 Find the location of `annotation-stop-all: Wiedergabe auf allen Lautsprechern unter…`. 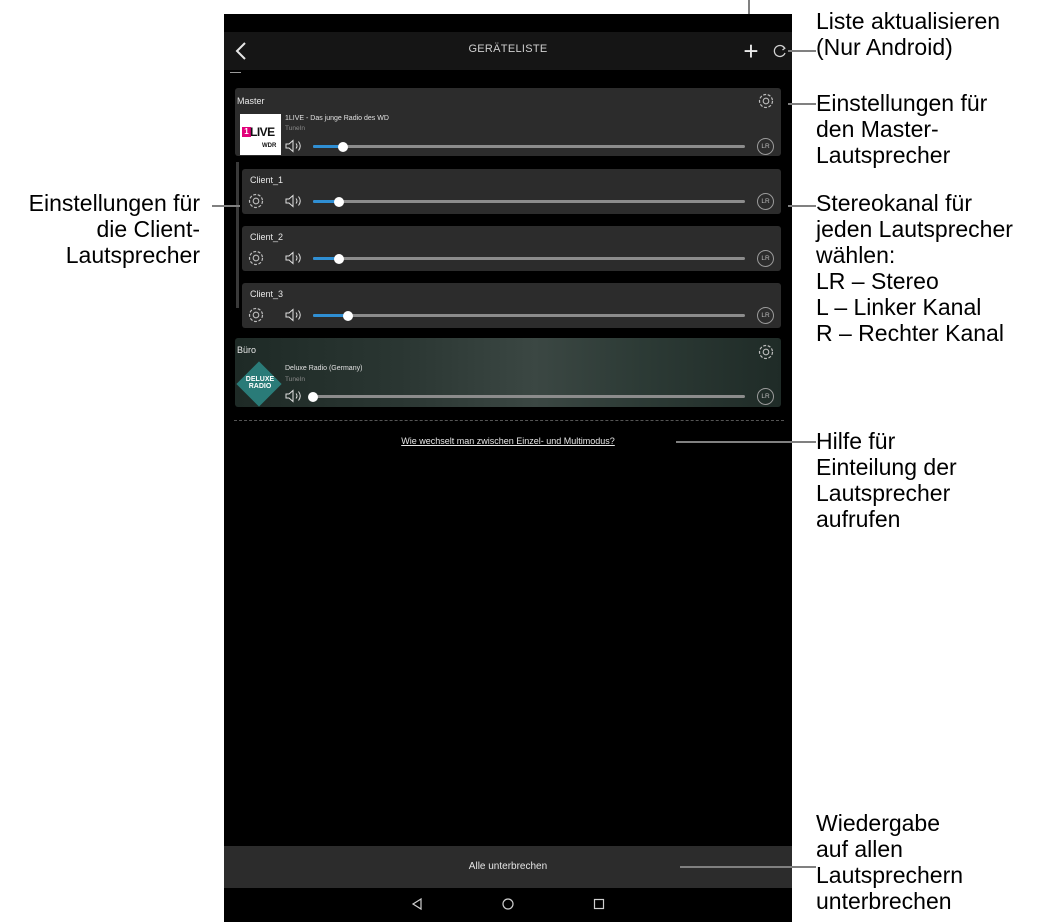

annotation-stop-all: Wiedergabe auf allen Lautsprechern unter… is located at coordinates (890, 862).